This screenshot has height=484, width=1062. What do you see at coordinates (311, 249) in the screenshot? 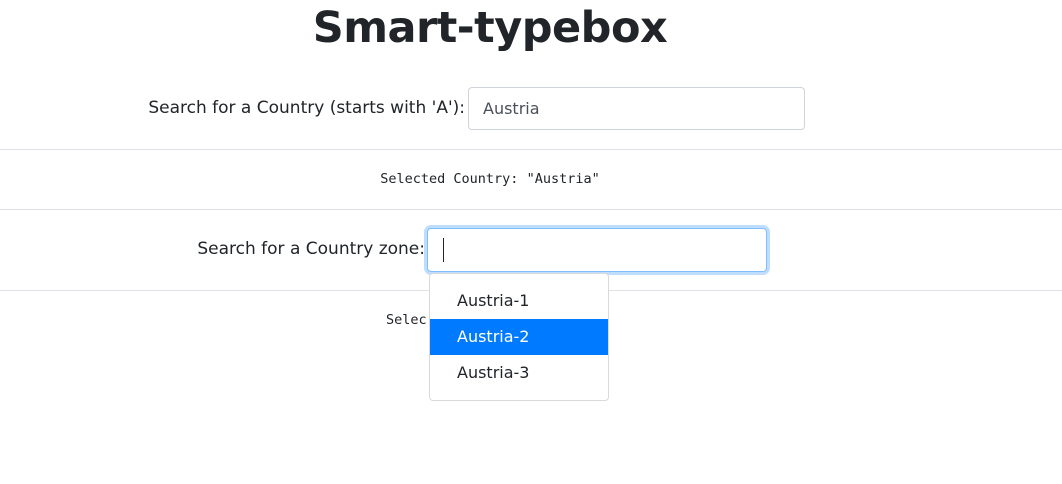
I see `zone-search-label: Search for a Country zone:` at bounding box center [311, 249].